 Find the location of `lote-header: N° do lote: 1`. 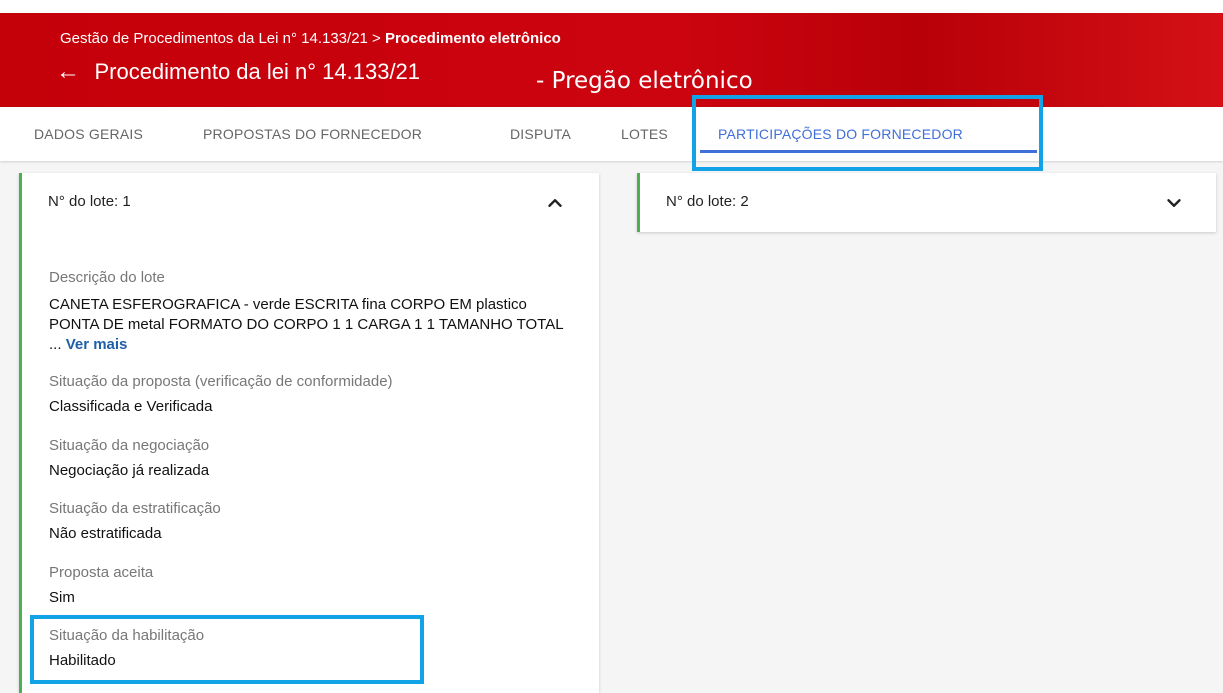

lote-header: N° do lote: 1 is located at coordinates (89, 201).